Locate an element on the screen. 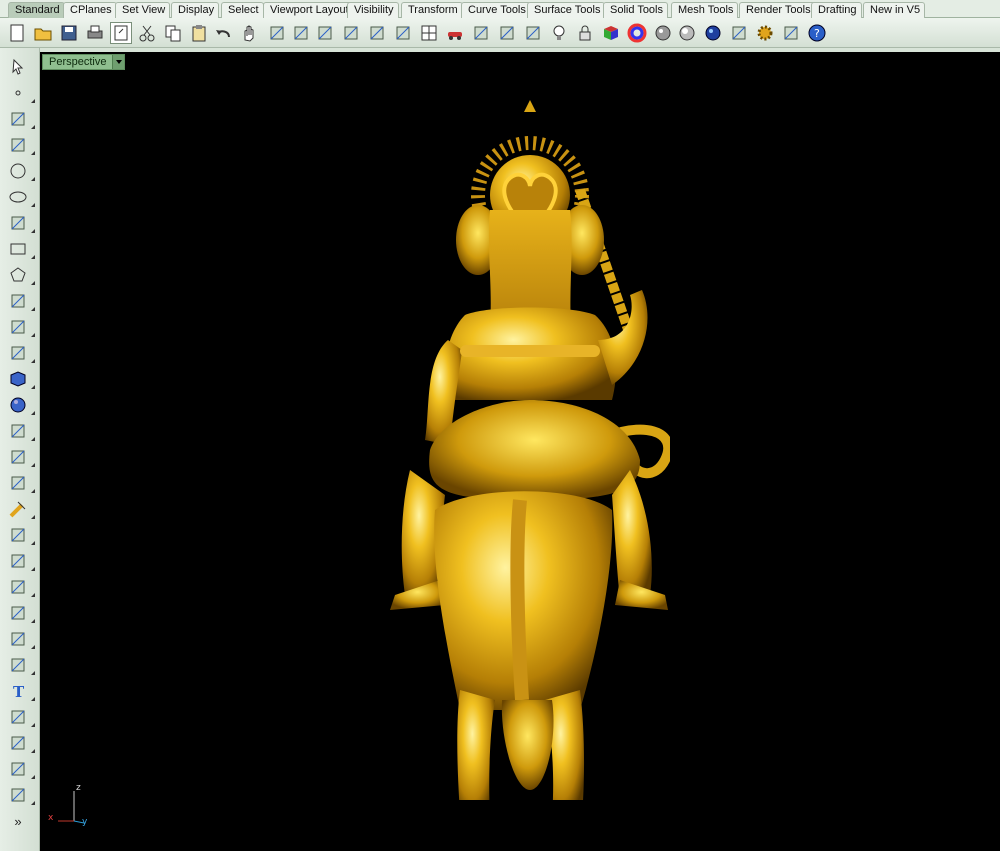  polyline-icon is located at coordinates (20, 119).